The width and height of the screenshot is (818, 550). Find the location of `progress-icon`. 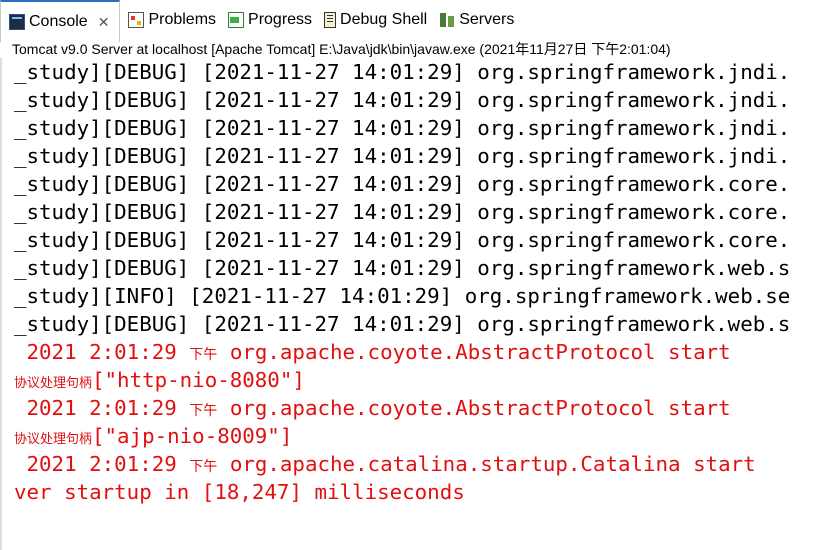

progress-icon is located at coordinates (236, 20).